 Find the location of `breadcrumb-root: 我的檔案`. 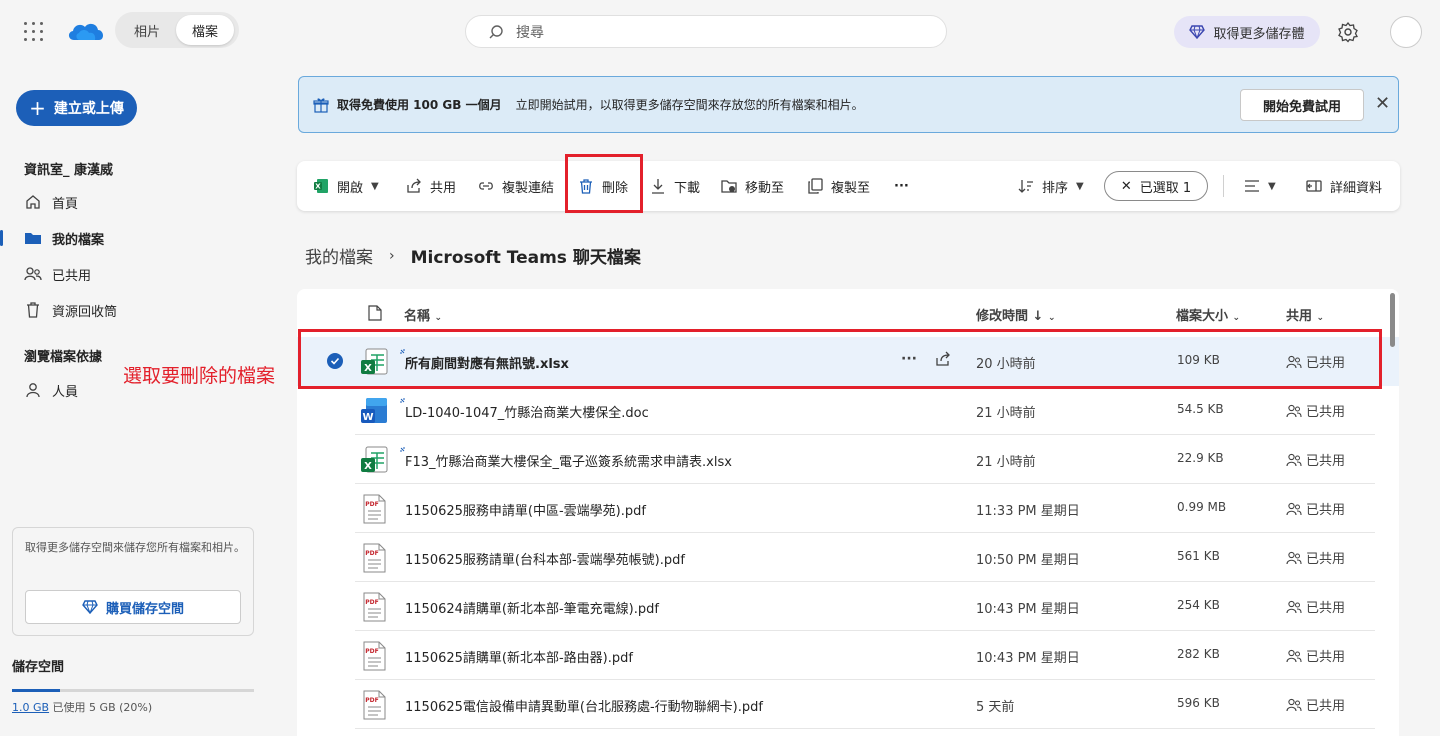

breadcrumb-root: 我的檔案 is located at coordinates (339, 255).